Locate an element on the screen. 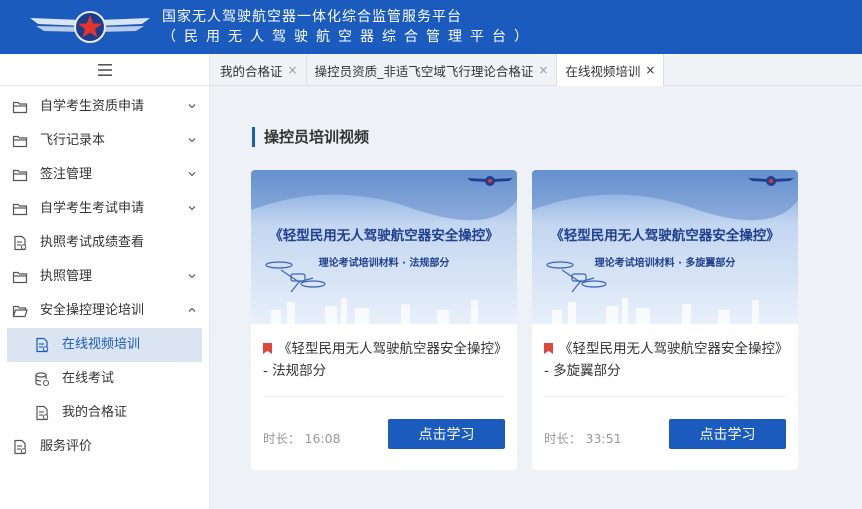  menu-toggle-button is located at coordinates (104, 70).